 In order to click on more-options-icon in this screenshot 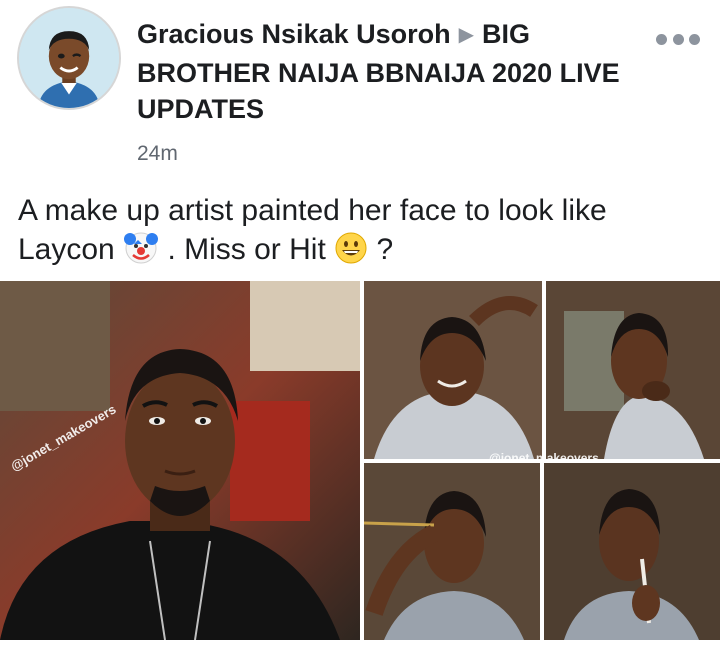, I will do `click(678, 41)`.